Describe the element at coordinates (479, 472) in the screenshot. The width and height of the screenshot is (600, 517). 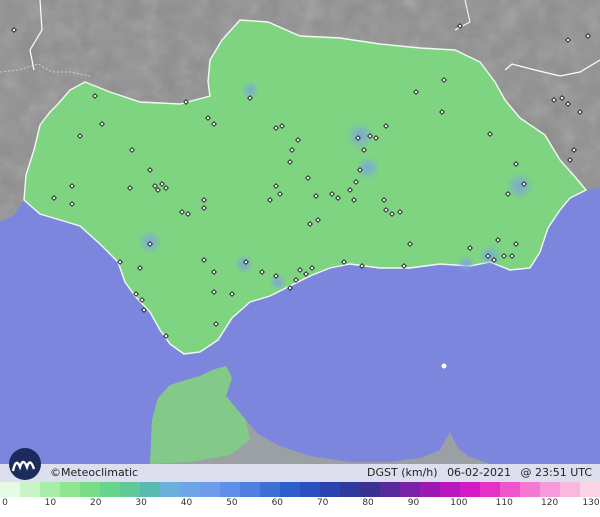
I see `date-label: 06-02-2021` at that location.